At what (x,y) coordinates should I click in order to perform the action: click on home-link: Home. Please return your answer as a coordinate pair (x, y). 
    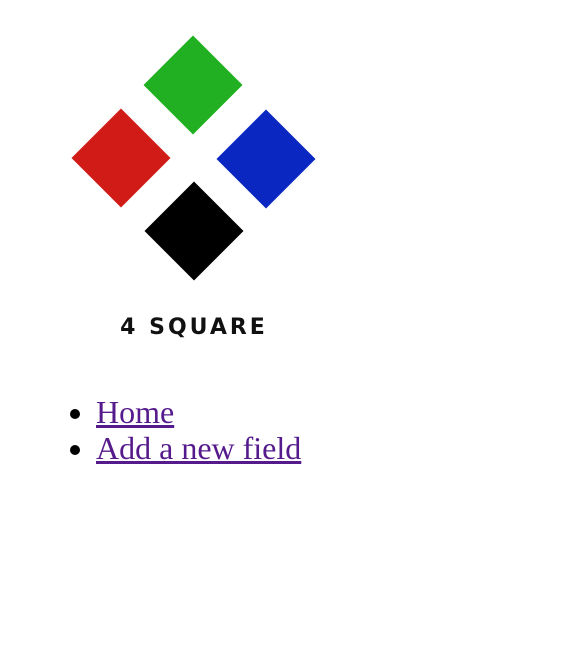
    Looking at the image, I should click on (135, 412).